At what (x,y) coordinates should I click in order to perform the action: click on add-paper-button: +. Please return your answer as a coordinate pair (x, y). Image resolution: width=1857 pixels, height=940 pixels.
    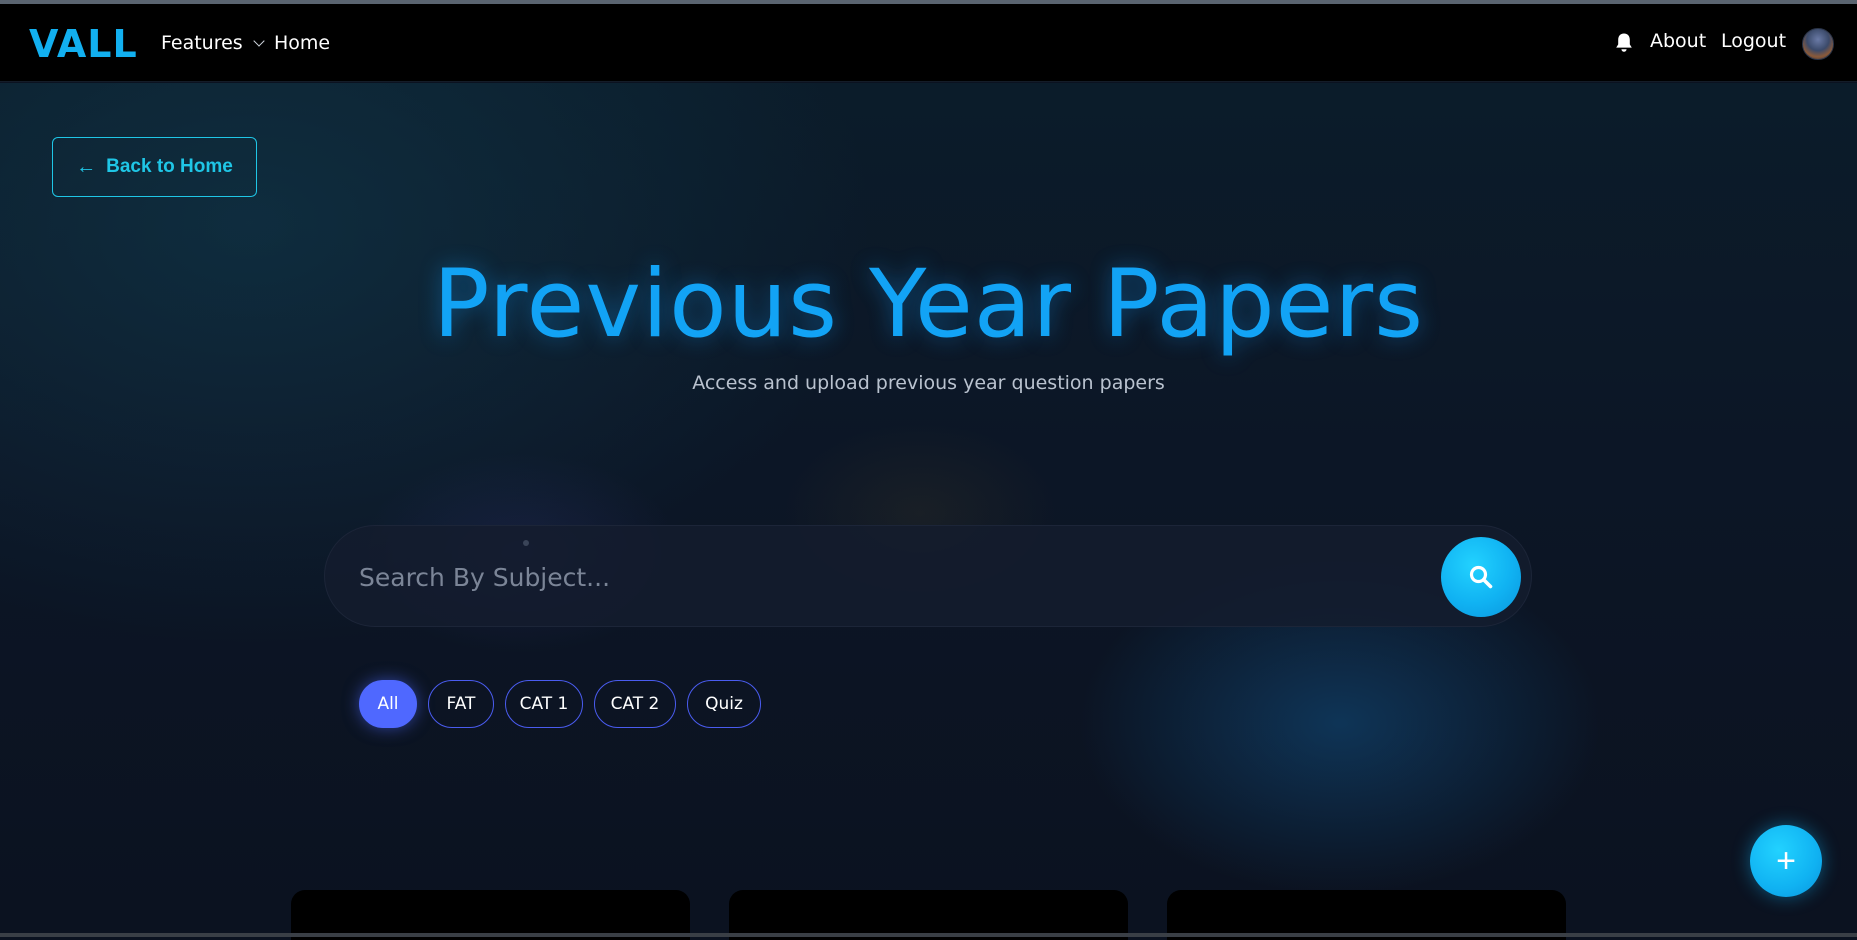
    Looking at the image, I should click on (1786, 861).